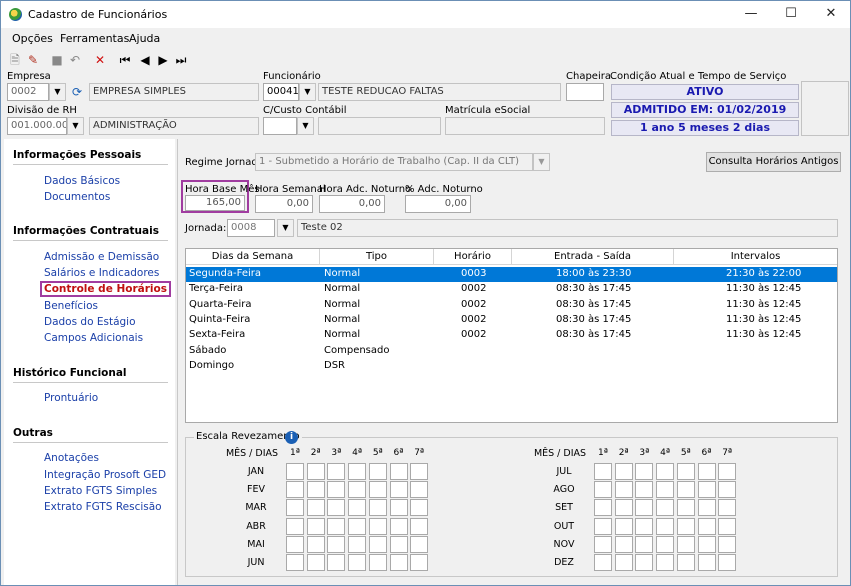  Describe the element at coordinates (93, 338) in the screenshot. I see `sidebar-item-campos-adicionais: Campos Adicionais` at that location.